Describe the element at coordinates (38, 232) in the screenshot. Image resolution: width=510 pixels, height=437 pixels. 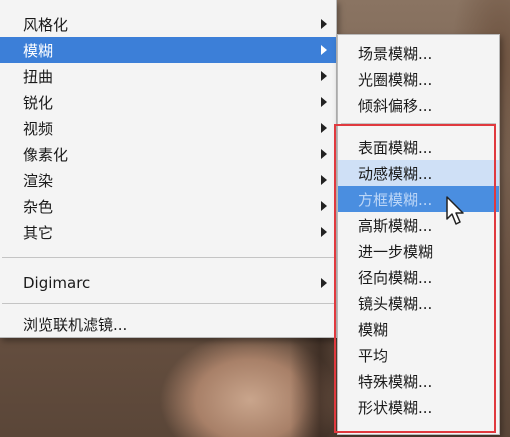
I see `menu-item-label: 其它` at that location.